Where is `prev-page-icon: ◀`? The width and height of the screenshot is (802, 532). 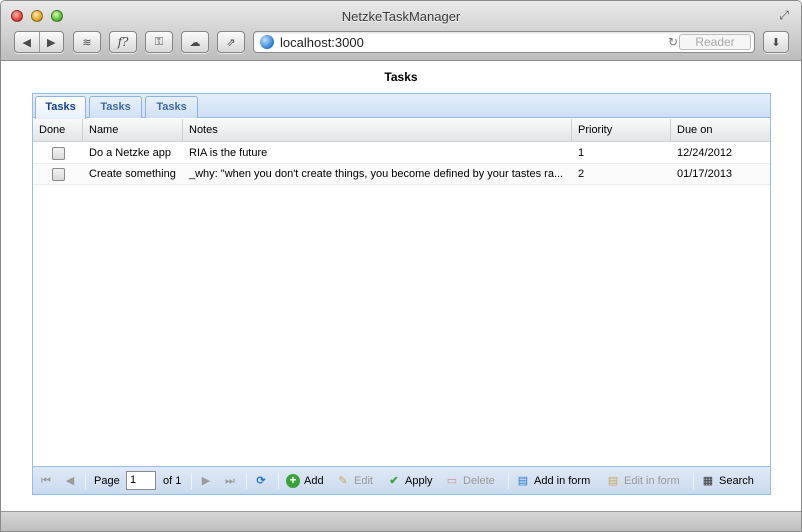
prev-page-icon: ◀ is located at coordinates (70, 481).